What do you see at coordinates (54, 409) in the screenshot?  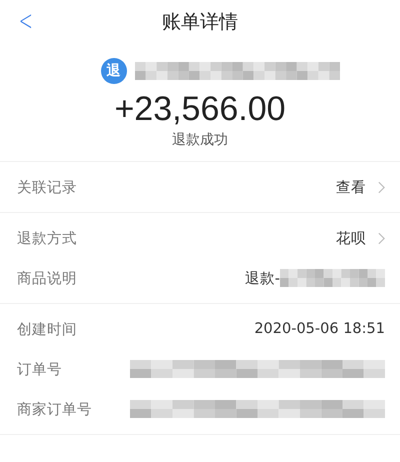 I see `field-label: 商家订单号` at bounding box center [54, 409].